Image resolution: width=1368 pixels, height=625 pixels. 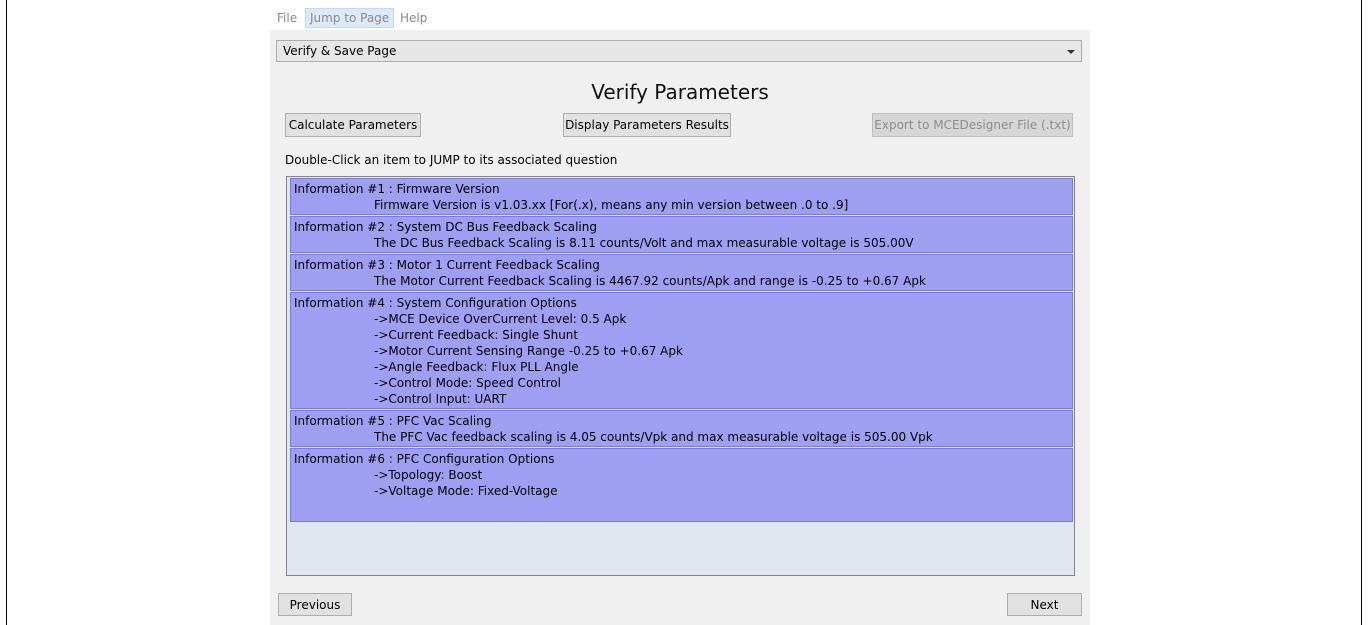 What do you see at coordinates (397, 189) in the screenshot?
I see `list-item-title: Information #1 : Firmware Version` at bounding box center [397, 189].